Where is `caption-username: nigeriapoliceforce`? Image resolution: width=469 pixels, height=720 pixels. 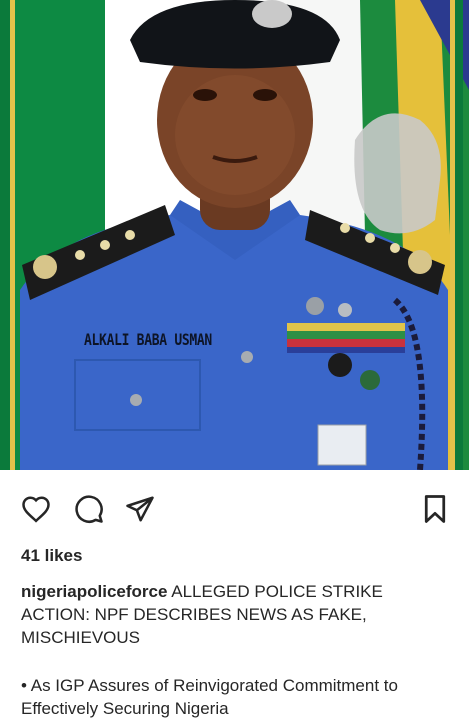
caption-username: nigeriapoliceforce is located at coordinates (94, 591).